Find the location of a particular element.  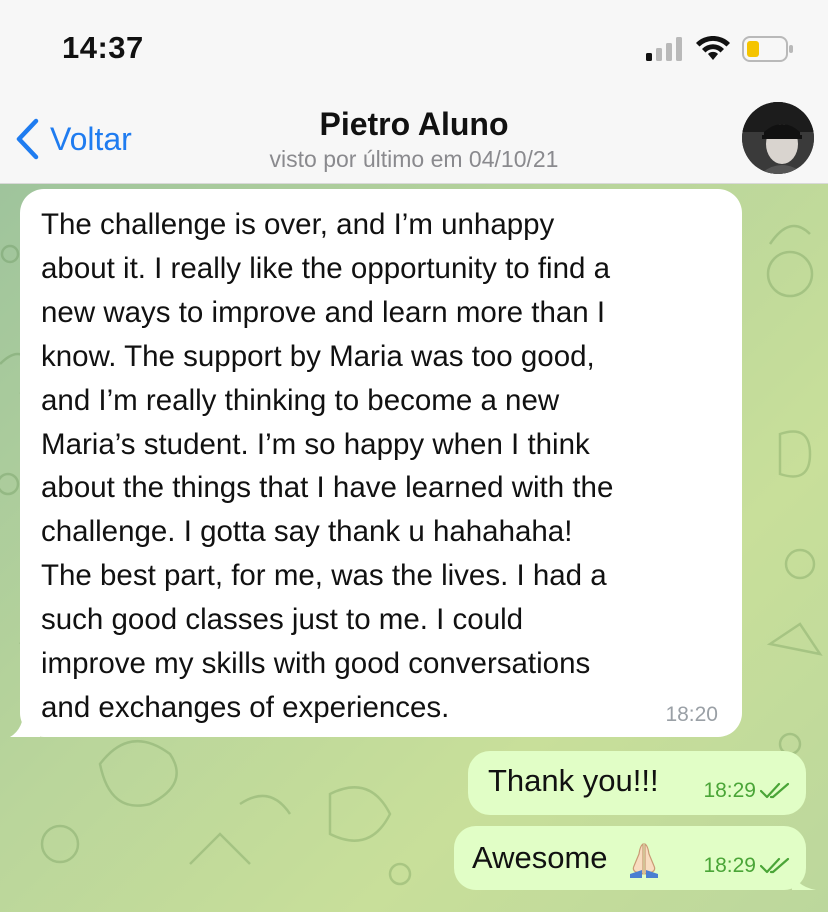

status-bar: 14:37 is located at coordinates (414, 48).